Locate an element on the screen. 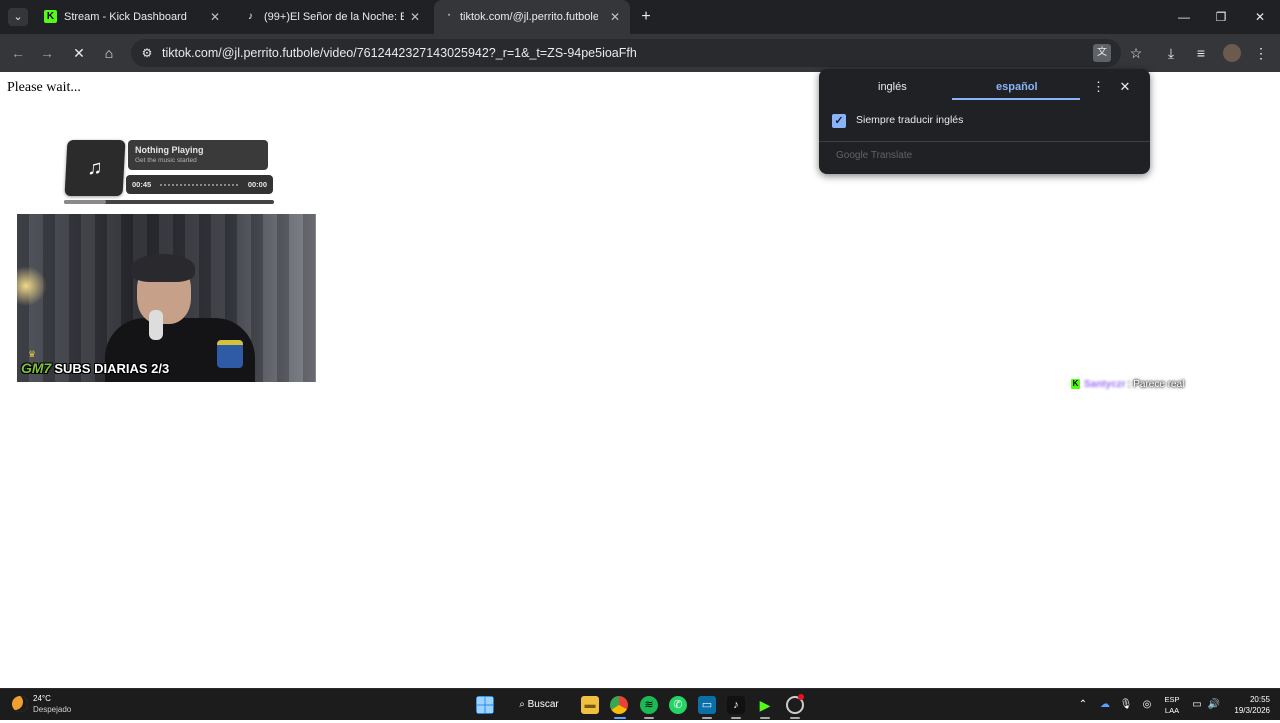 The image size is (1280, 723). tray-overflow-chevron-icon: ⌃ is located at coordinates (1083, 705).